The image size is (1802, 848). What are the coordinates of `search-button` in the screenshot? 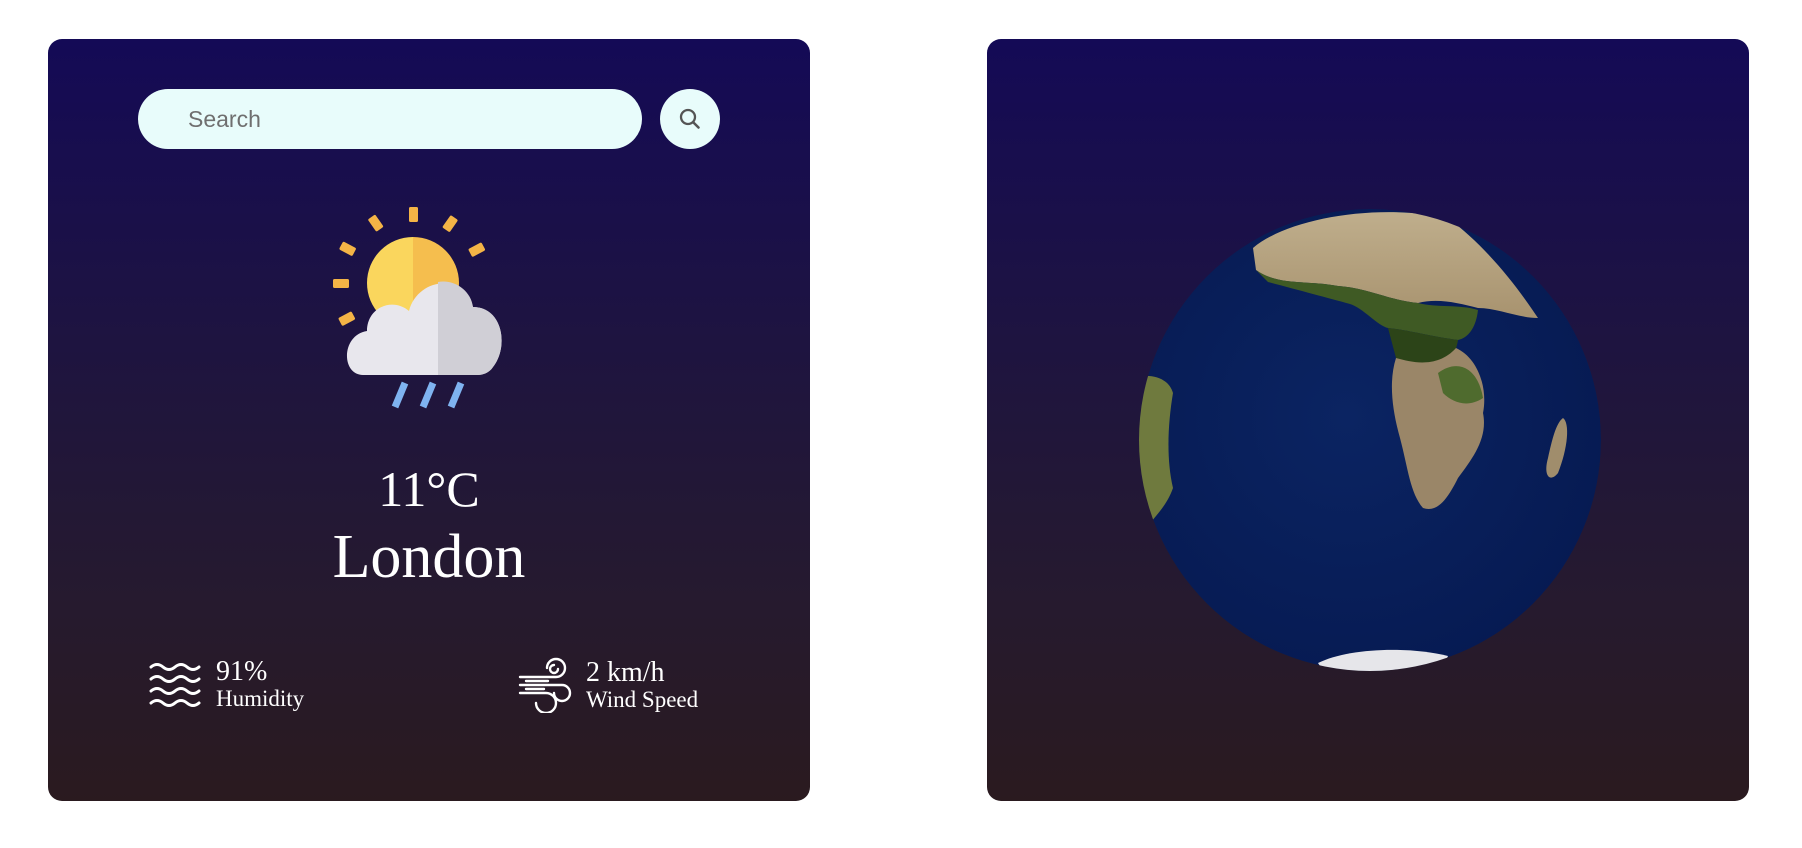 It's located at (690, 119).